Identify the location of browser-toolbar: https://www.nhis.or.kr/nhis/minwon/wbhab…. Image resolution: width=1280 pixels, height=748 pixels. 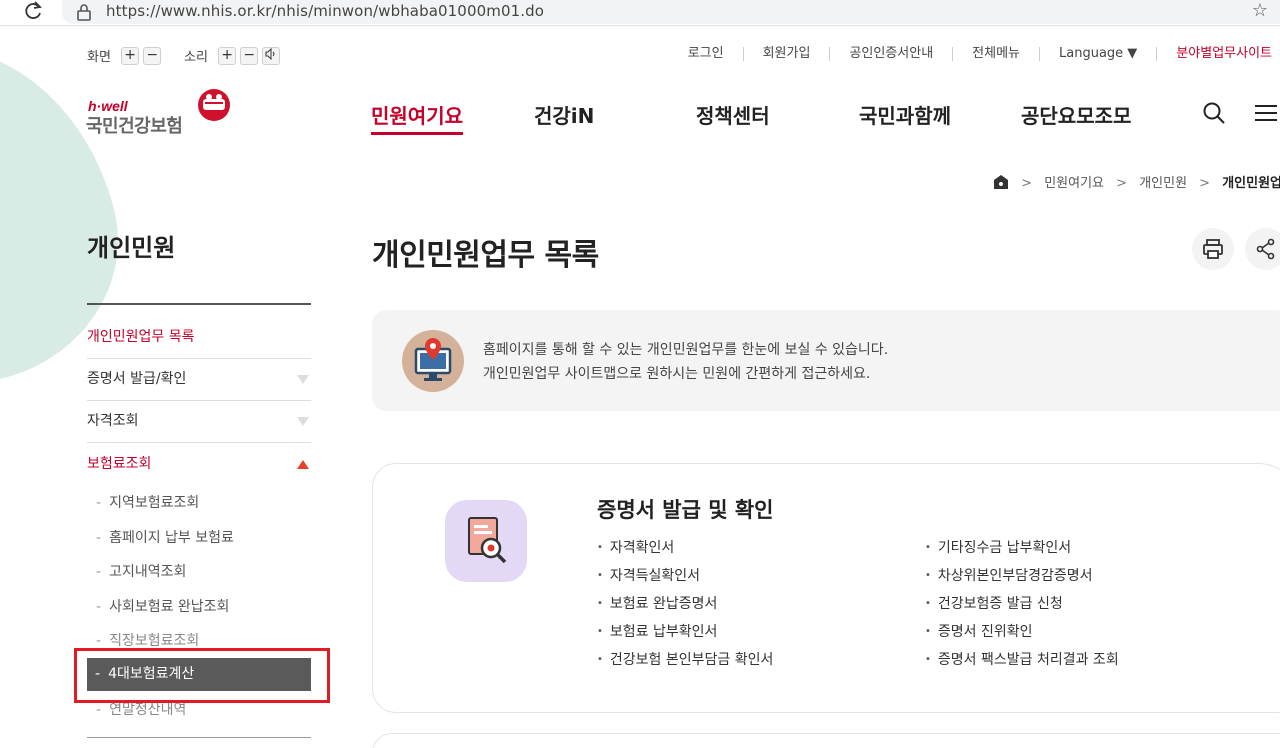
(640, 13).